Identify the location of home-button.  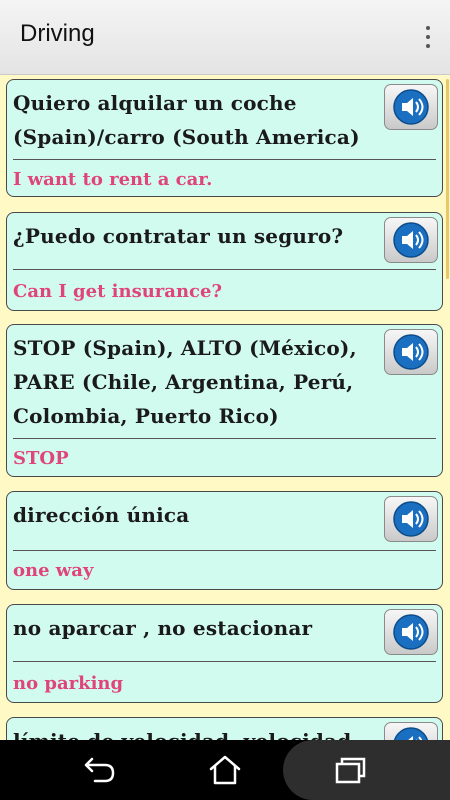
(225, 770).